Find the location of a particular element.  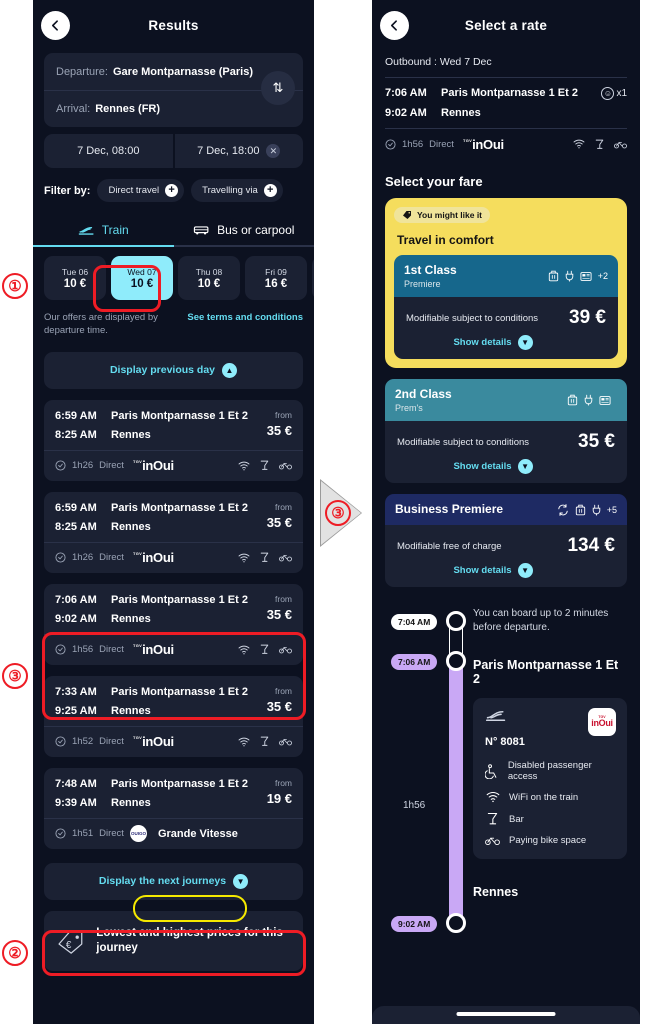

tab-label: Bus or carpool is located at coordinates (256, 230).